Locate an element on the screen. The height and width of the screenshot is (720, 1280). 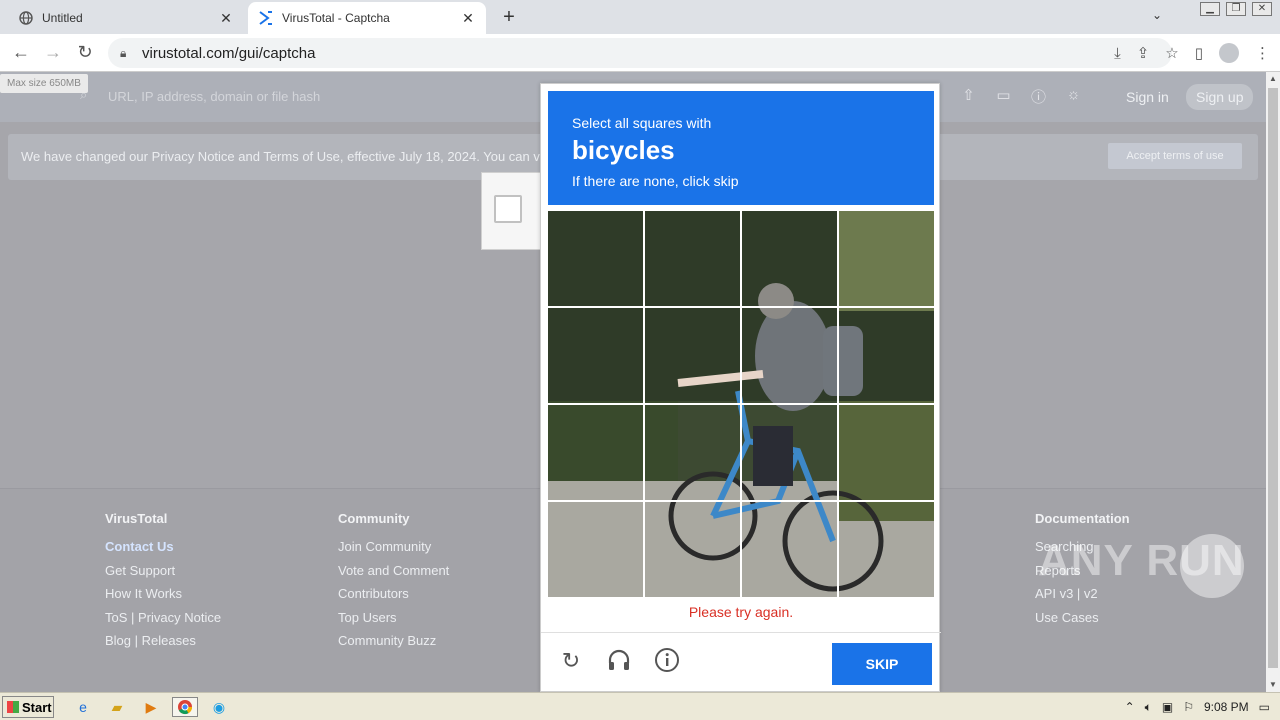
chrome-icon is located at coordinates (185, 707).